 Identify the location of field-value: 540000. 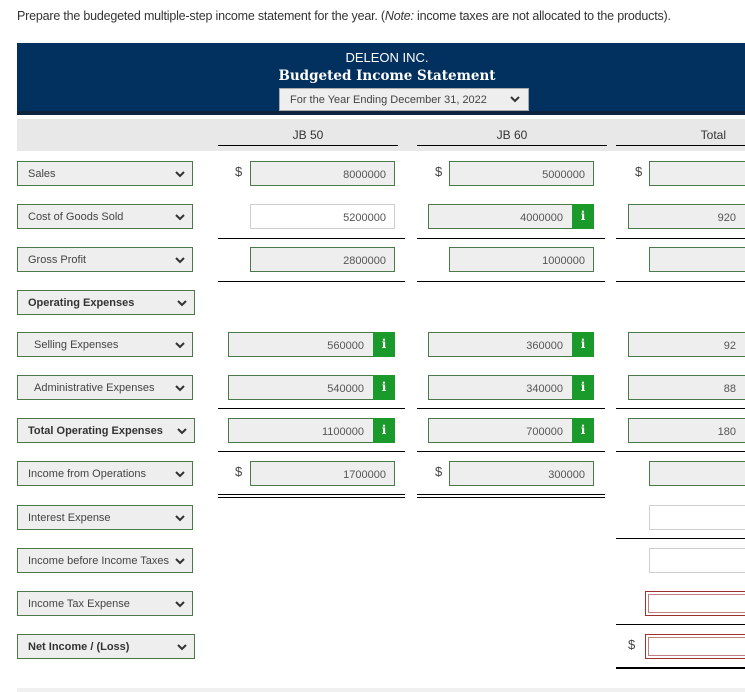
(345, 389).